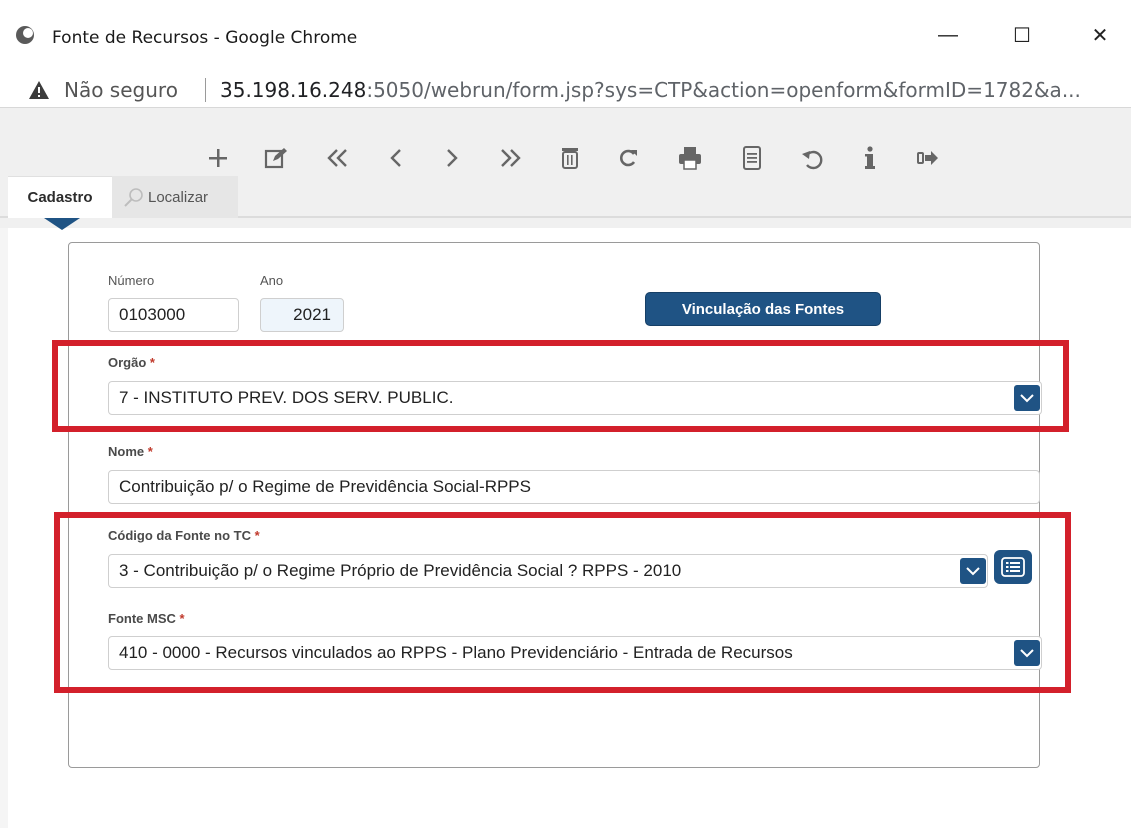  I want to click on exit-icon, so click(928, 158).